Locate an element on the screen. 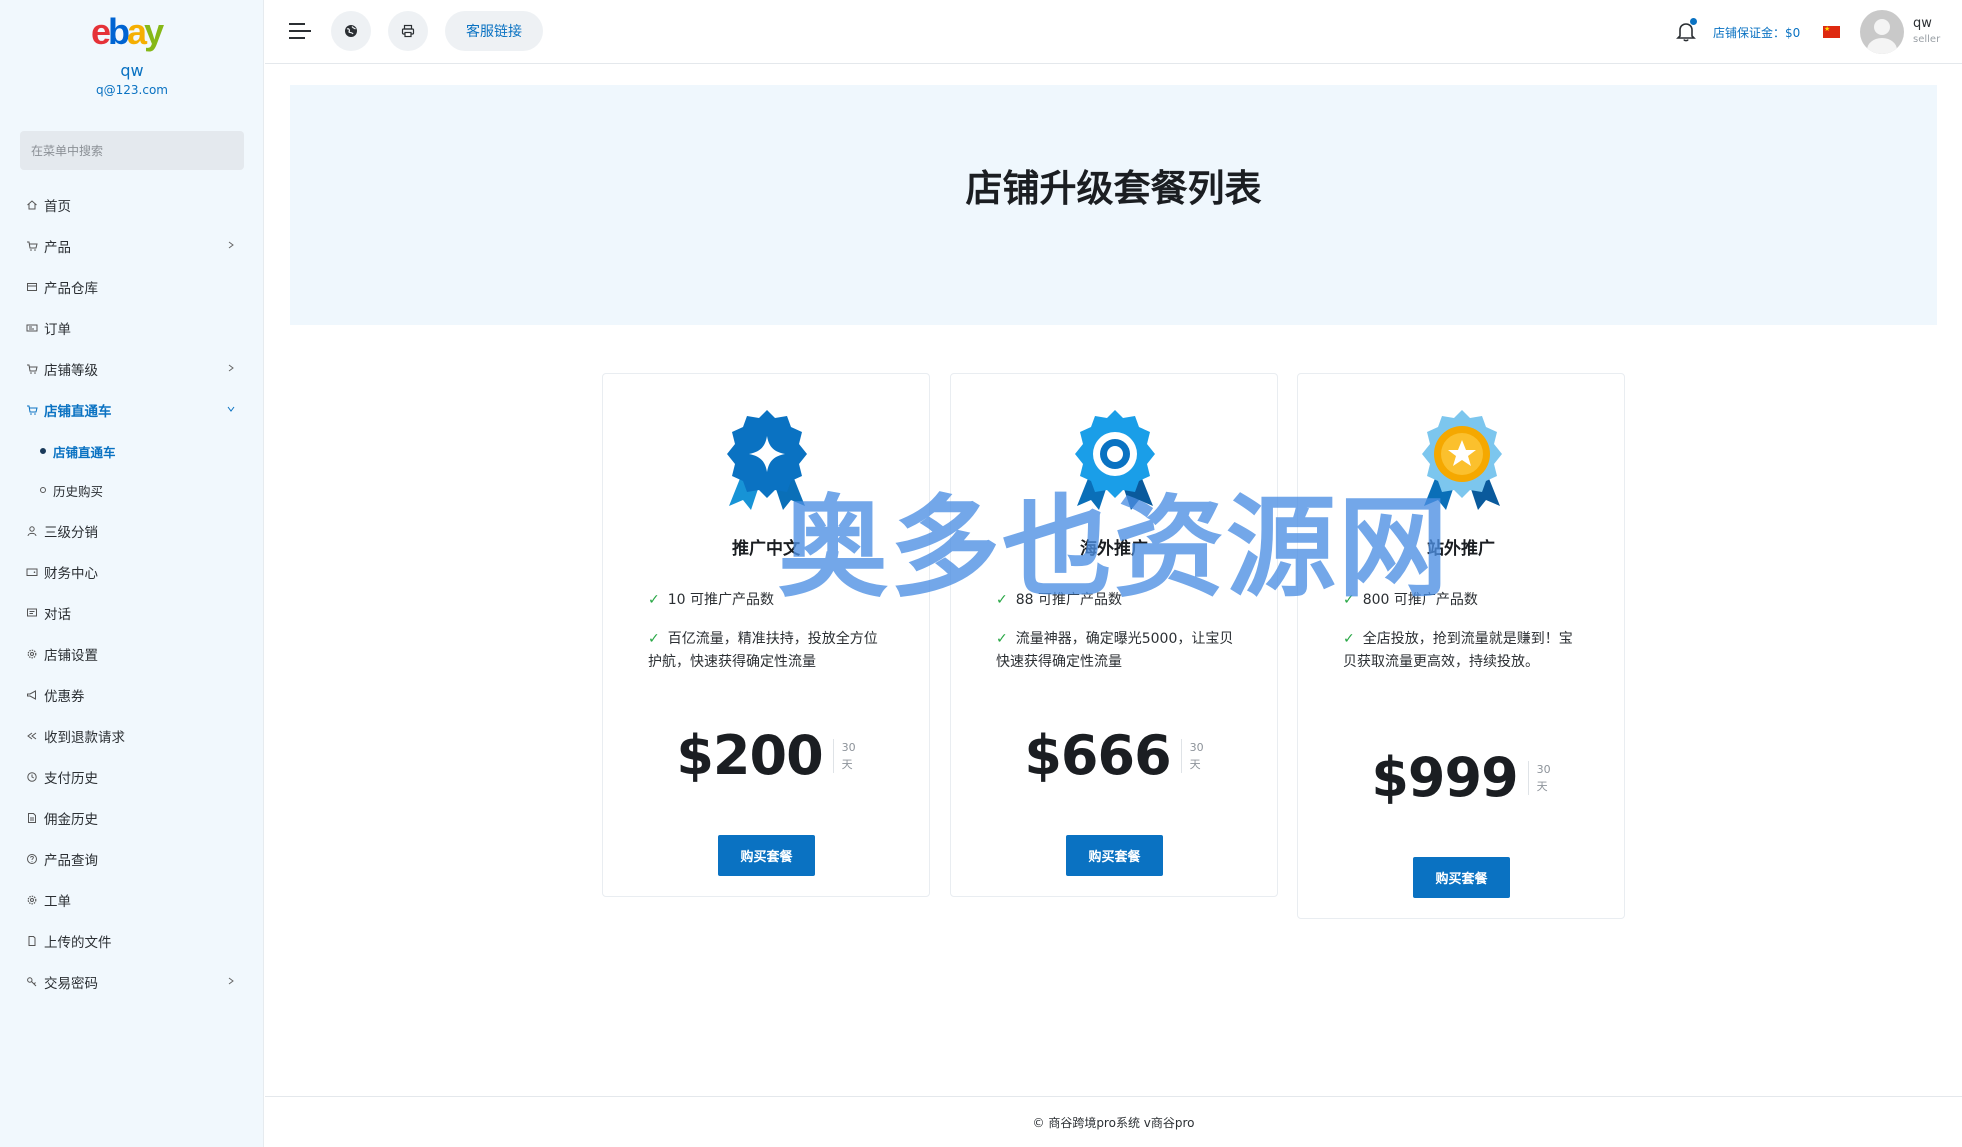 The width and height of the screenshot is (1962, 1147). package-name: 推广中文 is located at coordinates (766, 549).